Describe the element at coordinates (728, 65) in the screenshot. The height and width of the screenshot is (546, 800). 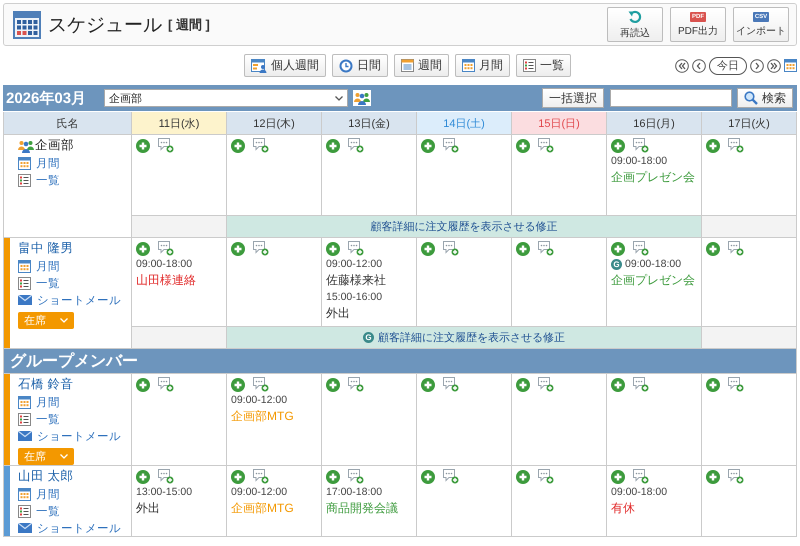
I see `today-button: 今日` at that location.